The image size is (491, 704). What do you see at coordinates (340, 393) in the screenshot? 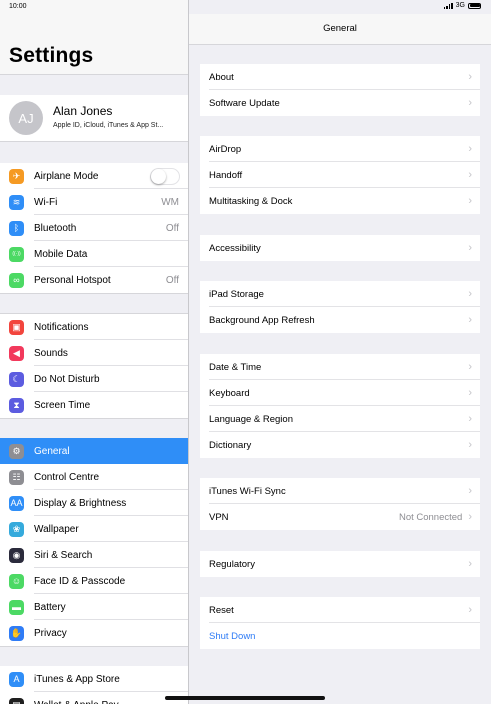
I see `general-item-keyboard: Keyboard ›` at bounding box center [340, 393].